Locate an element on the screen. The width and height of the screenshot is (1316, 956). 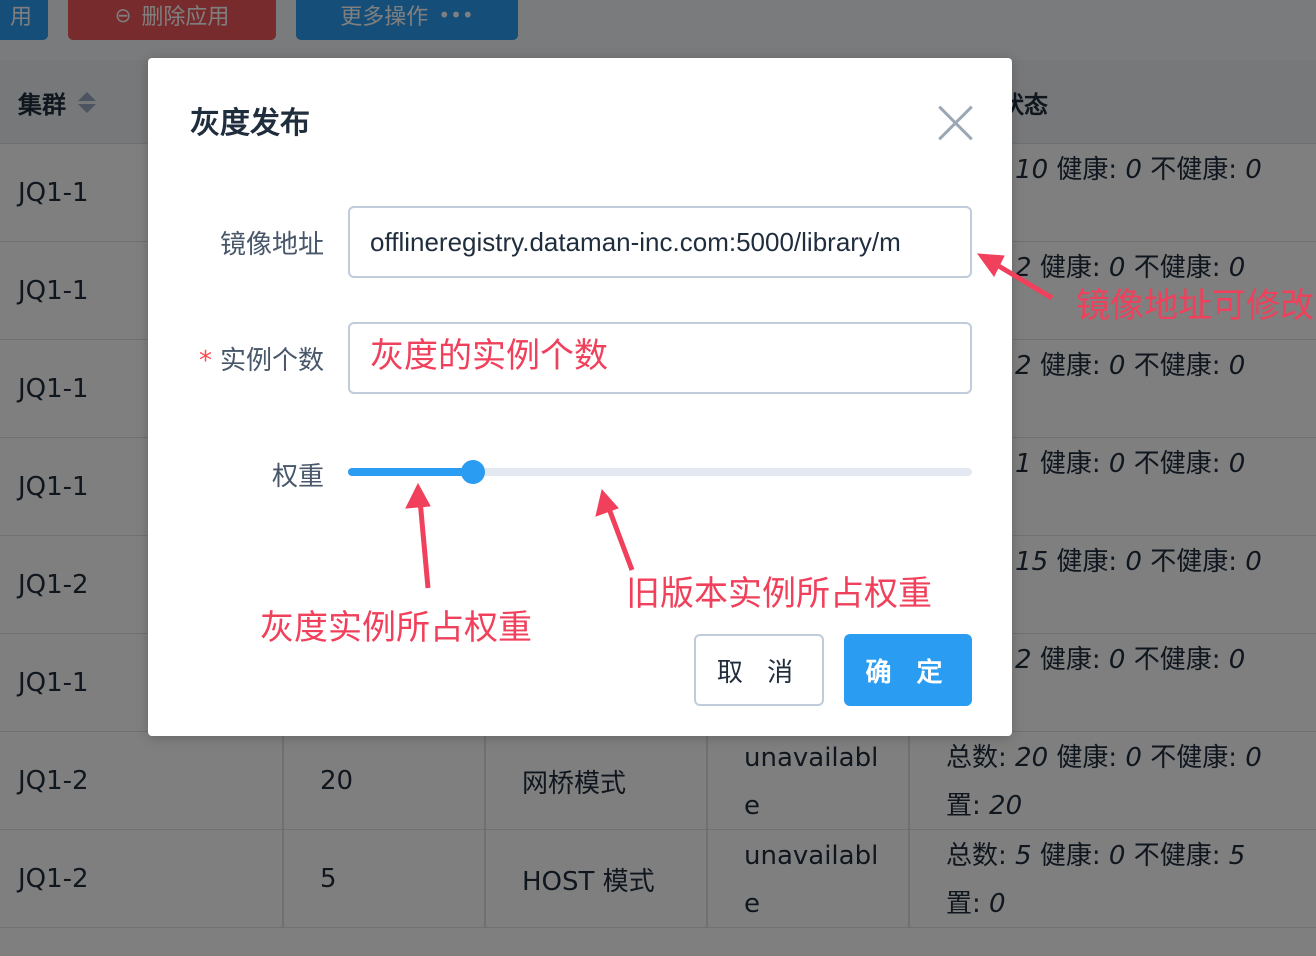
weight-label: 权重 is located at coordinates (297, 477).